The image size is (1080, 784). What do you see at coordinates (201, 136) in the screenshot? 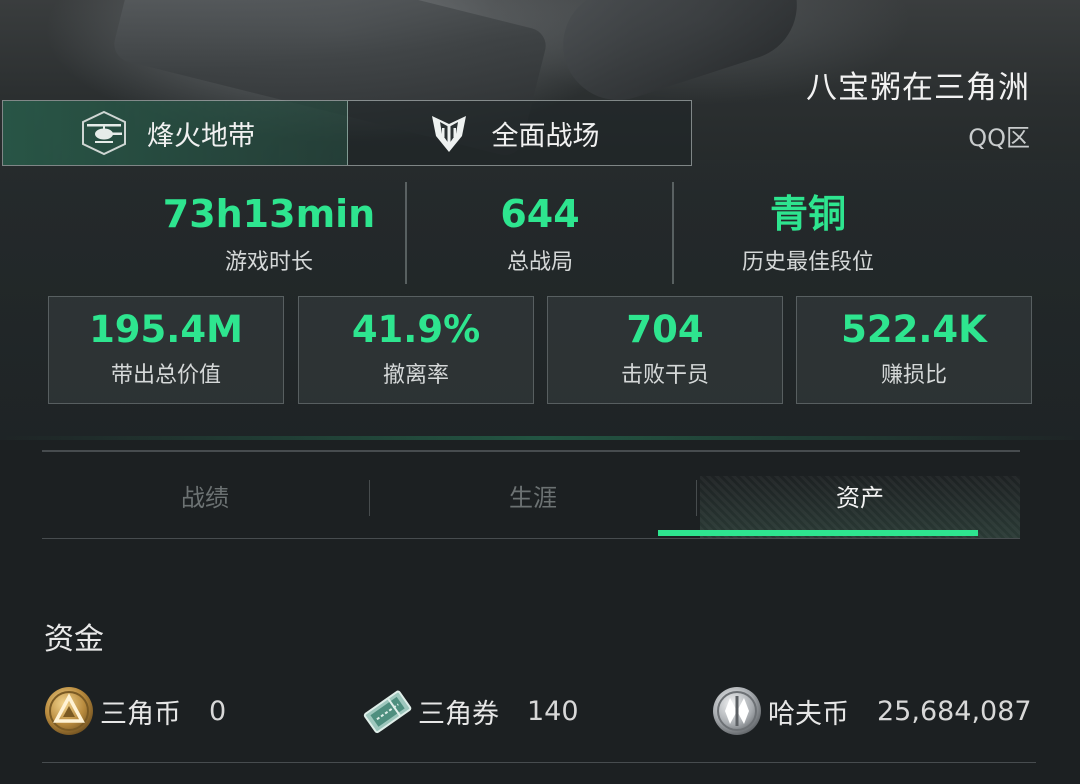
I see `mode-tab-label: 烽火地带` at bounding box center [201, 136].